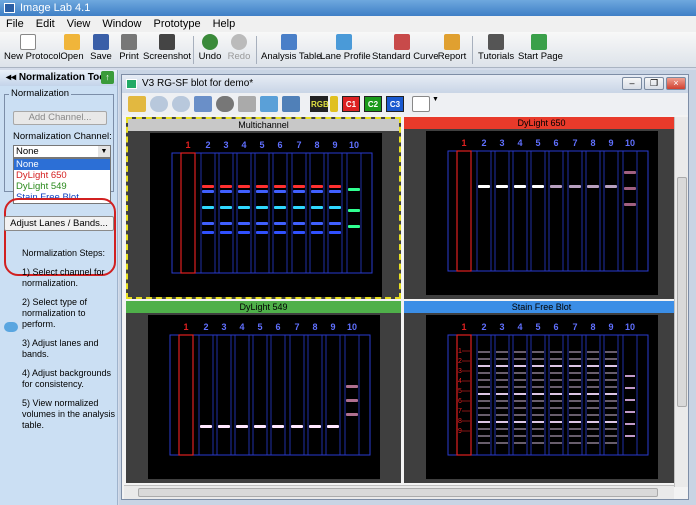 This screenshot has height=505, width=696. Describe the element at coordinates (101, 50) in the screenshot. I see `save-button: Save` at that location.